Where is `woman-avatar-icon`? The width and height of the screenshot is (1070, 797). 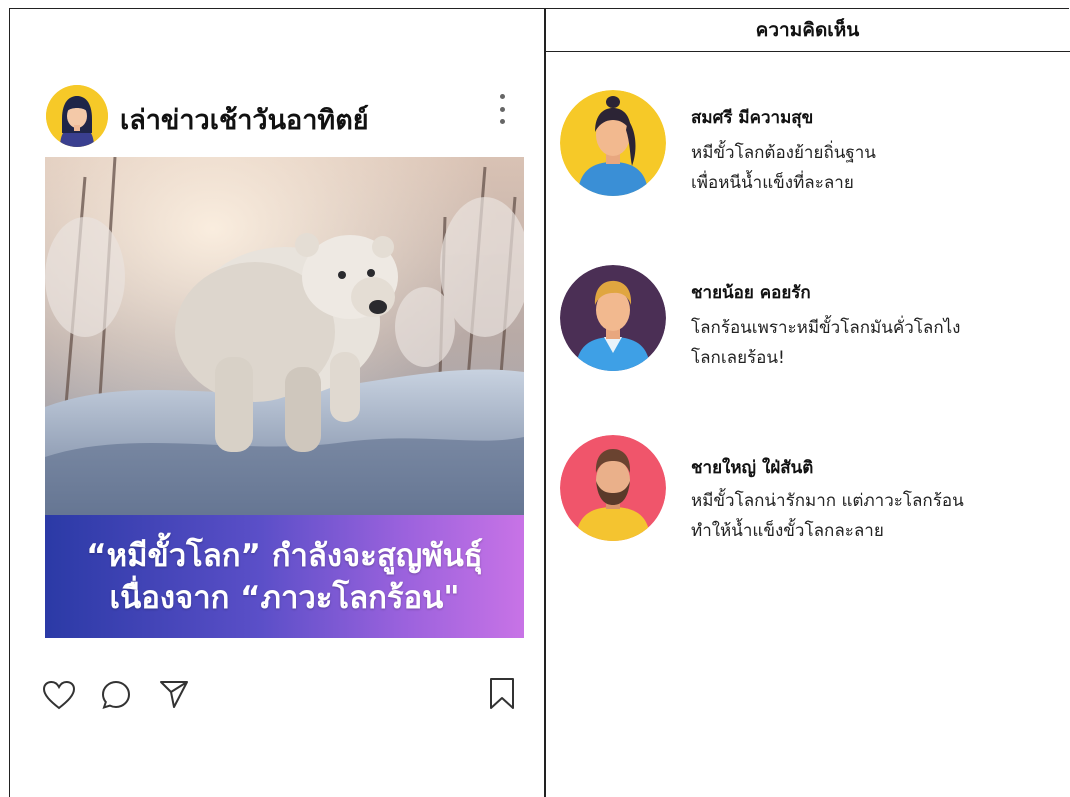
woman-avatar-icon is located at coordinates (77, 116).